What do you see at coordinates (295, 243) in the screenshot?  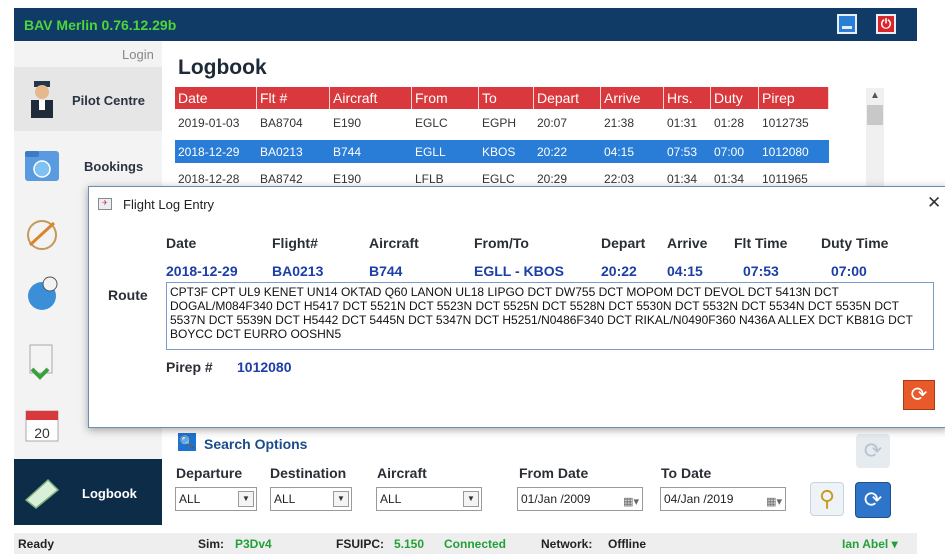 I see `flight-header: Flight#` at bounding box center [295, 243].